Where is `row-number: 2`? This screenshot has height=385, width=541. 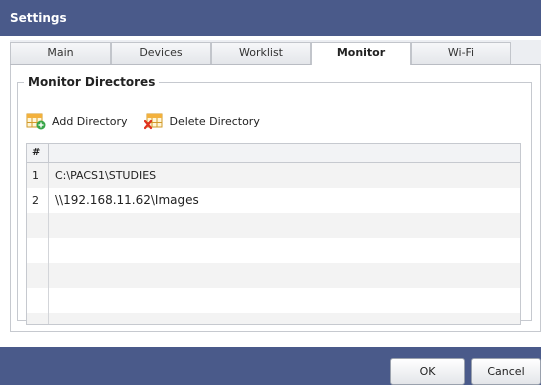
row-number: 2 is located at coordinates (38, 200).